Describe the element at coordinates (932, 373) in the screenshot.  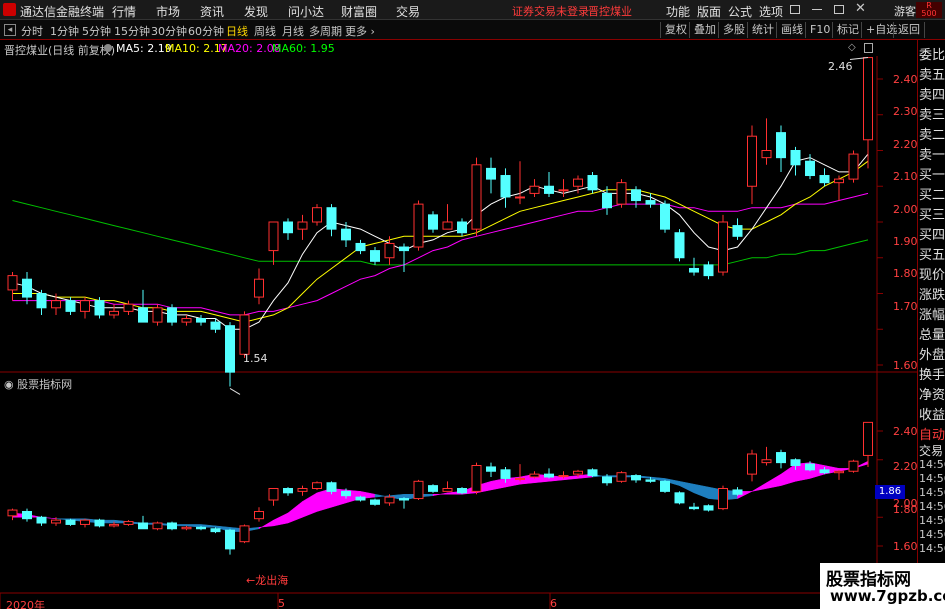
I see `panel-item: 换手` at that location.